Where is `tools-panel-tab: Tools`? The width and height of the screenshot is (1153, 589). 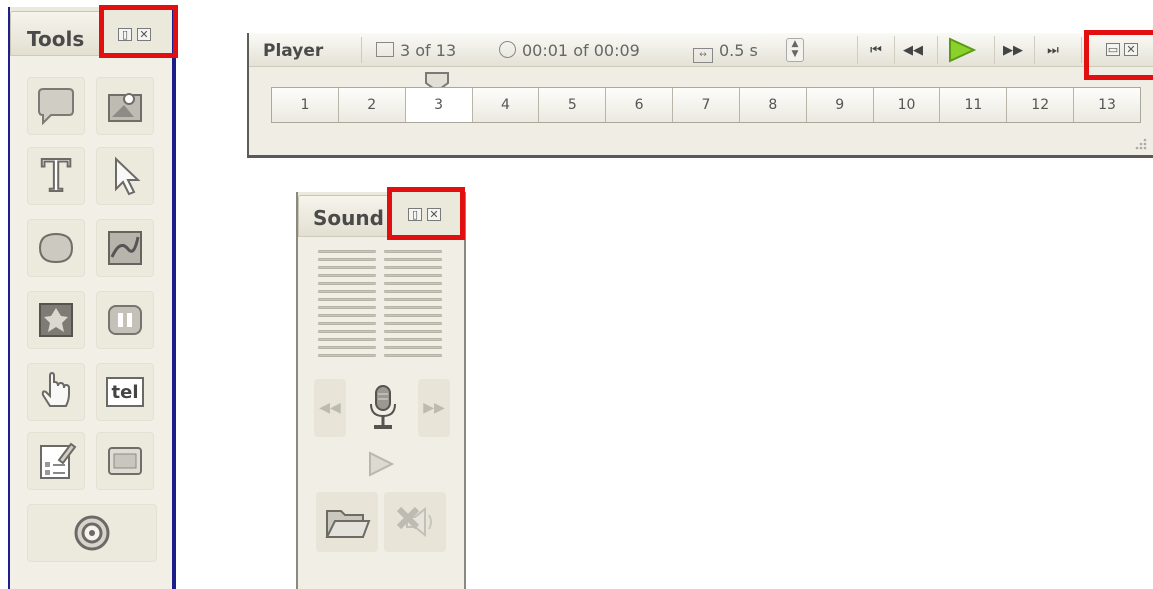
tools-panel-tab: Tools is located at coordinates (56, 33).